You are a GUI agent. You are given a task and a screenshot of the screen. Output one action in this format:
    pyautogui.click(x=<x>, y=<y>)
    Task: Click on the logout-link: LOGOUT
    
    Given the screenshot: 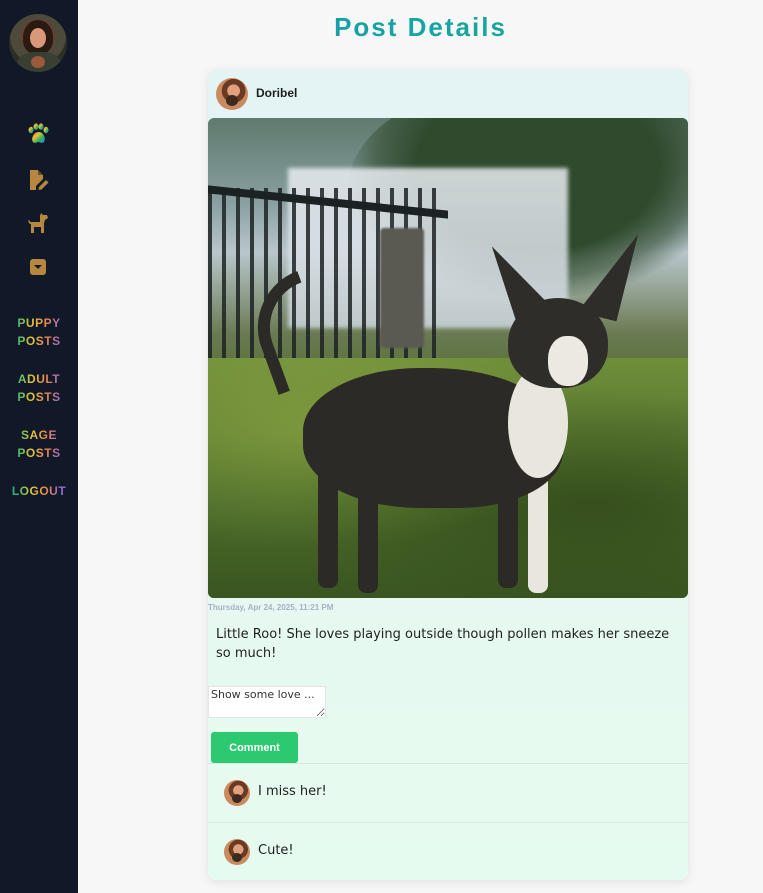 What is the action you would take?
    pyautogui.click(x=39, y=491)
    